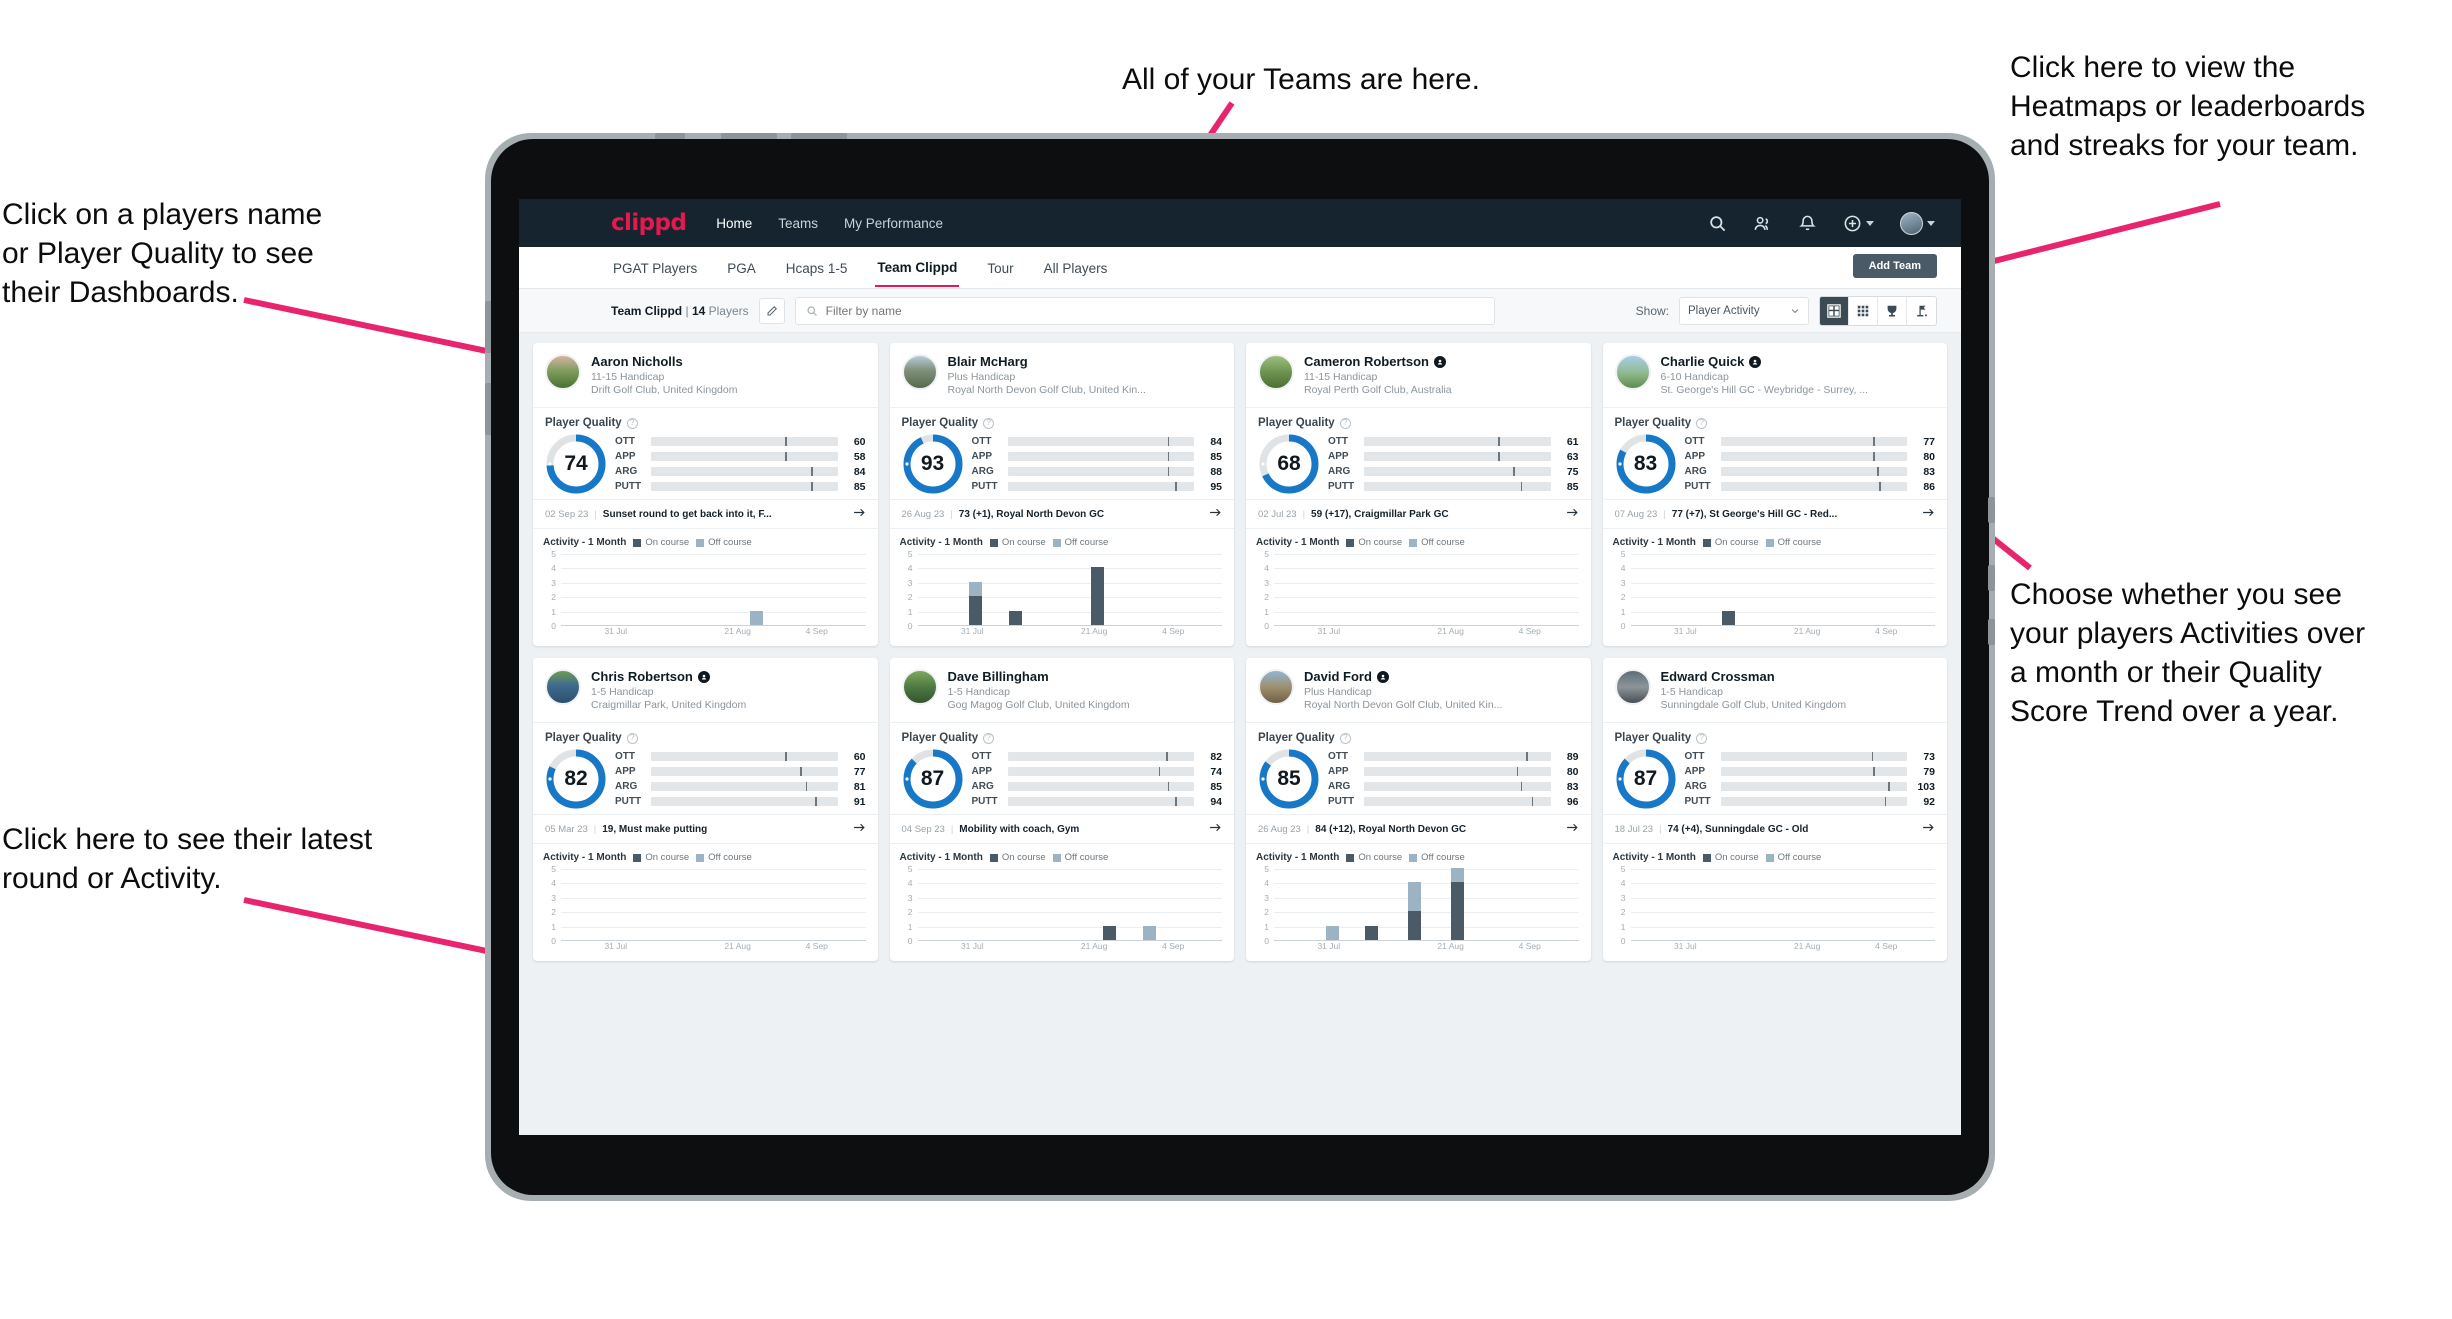  What do you see at coordinates (1775, 768) in the screenshot?
I see `player-quality-section: Player Quality? 87 OTT 73 APP 79 ARG 103 PUTT 92` at bounding box center [1775, 768].